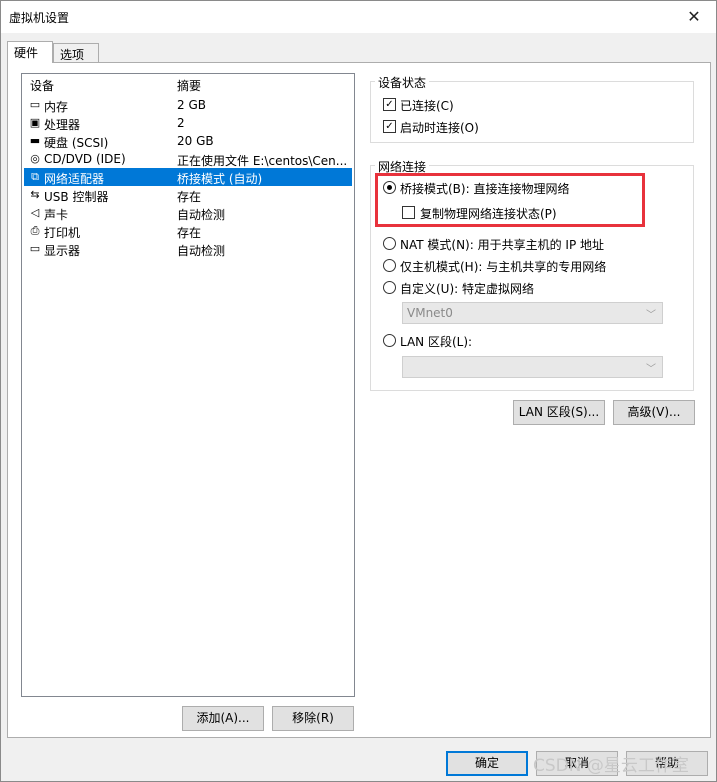 The width and height of the screenshot is (717, 782). Describe the element at coordinates (35, 122) in the screenshot. I see `cpu-icon: ▣` at that location.